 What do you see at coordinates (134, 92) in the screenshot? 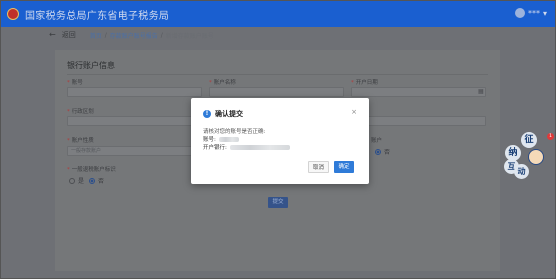
I see `account-number-input` at bounding box center [134, 92].